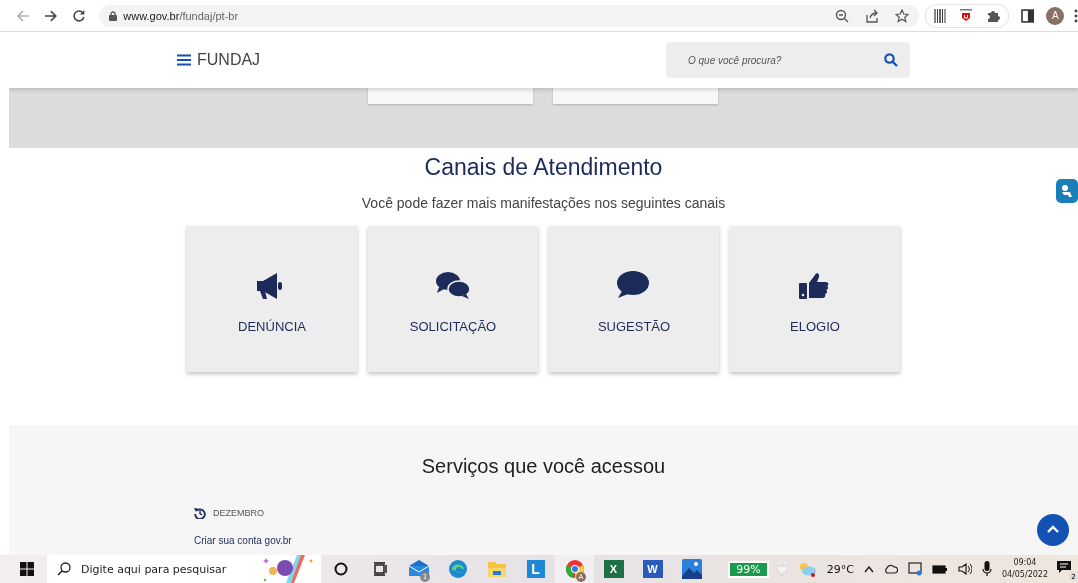 This screenshot has width=1078, height=583. What do you see at coordinates (841, 15) in the screenshot?
I see `zoom-out-icon` at bounding box center [841, 15].